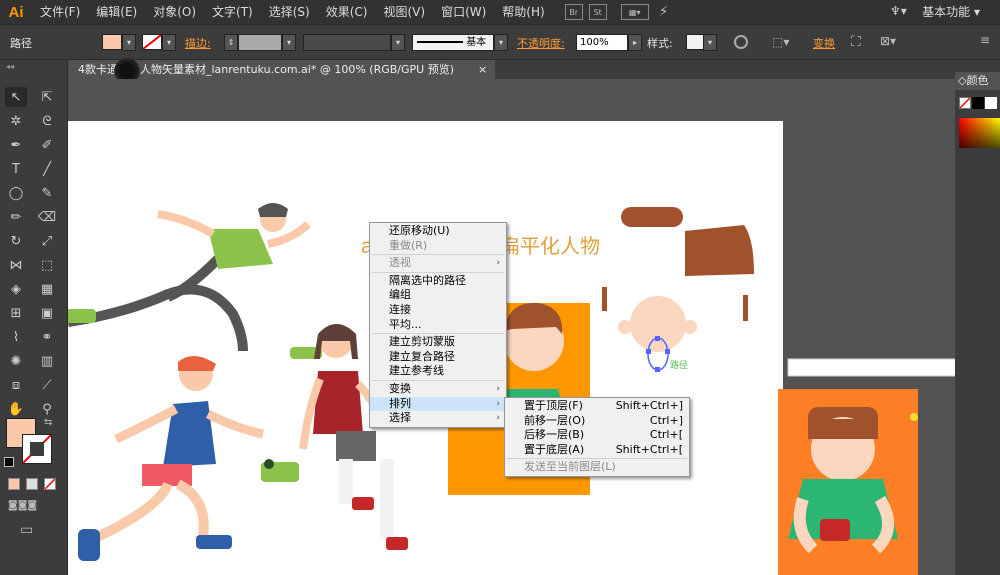  I want to click on transform-bounds-icon: ⛶, so click(856, 42).